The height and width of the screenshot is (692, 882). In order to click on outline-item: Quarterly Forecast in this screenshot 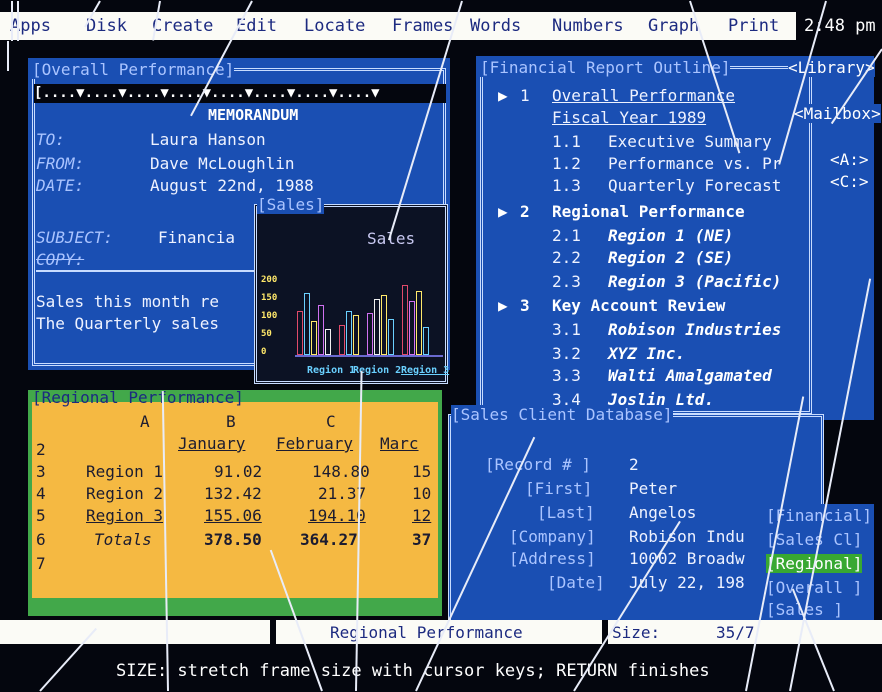, I will do `click(694, 185)`.